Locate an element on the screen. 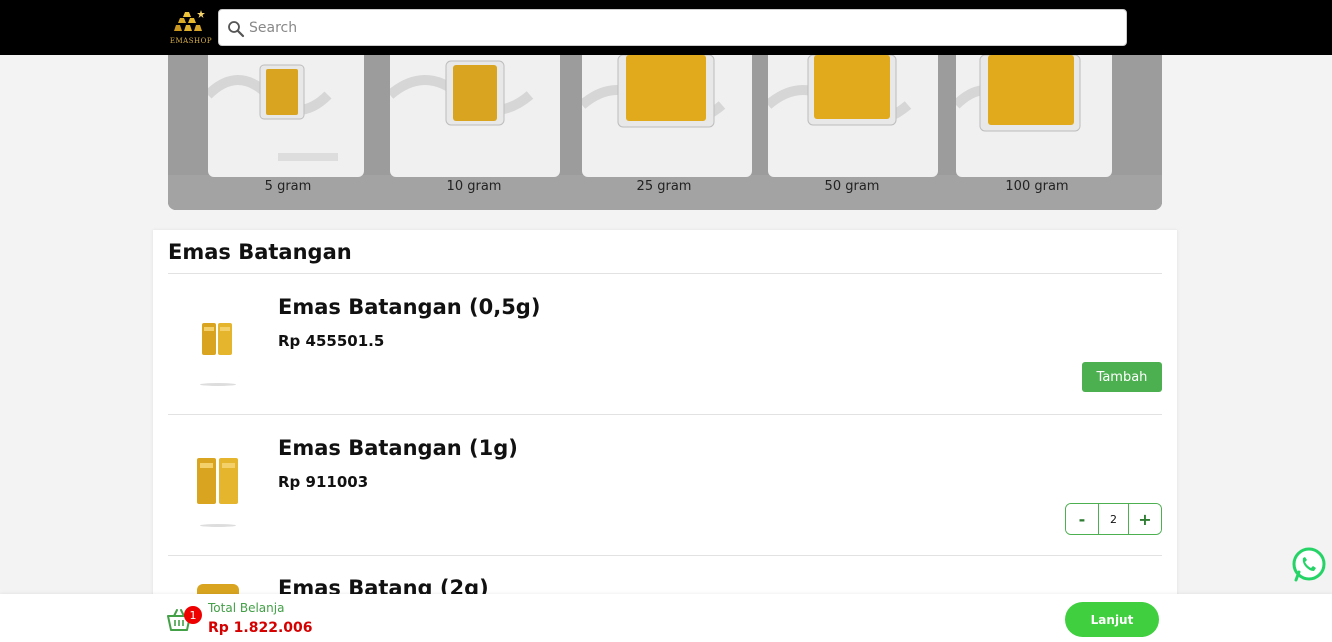 The image size is (1332, 642). product-price: Rp 455501.5 is located at coordinates (331, 341).